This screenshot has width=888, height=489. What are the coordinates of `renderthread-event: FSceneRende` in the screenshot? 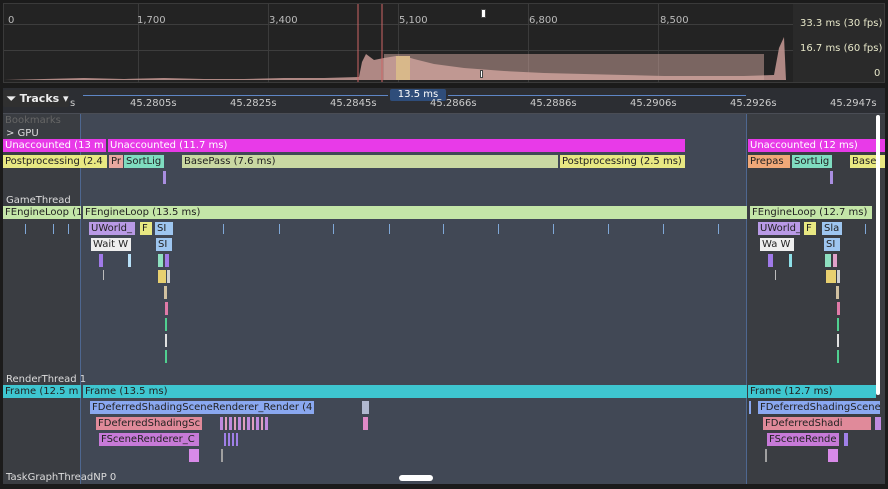 It's located at (803, 439).